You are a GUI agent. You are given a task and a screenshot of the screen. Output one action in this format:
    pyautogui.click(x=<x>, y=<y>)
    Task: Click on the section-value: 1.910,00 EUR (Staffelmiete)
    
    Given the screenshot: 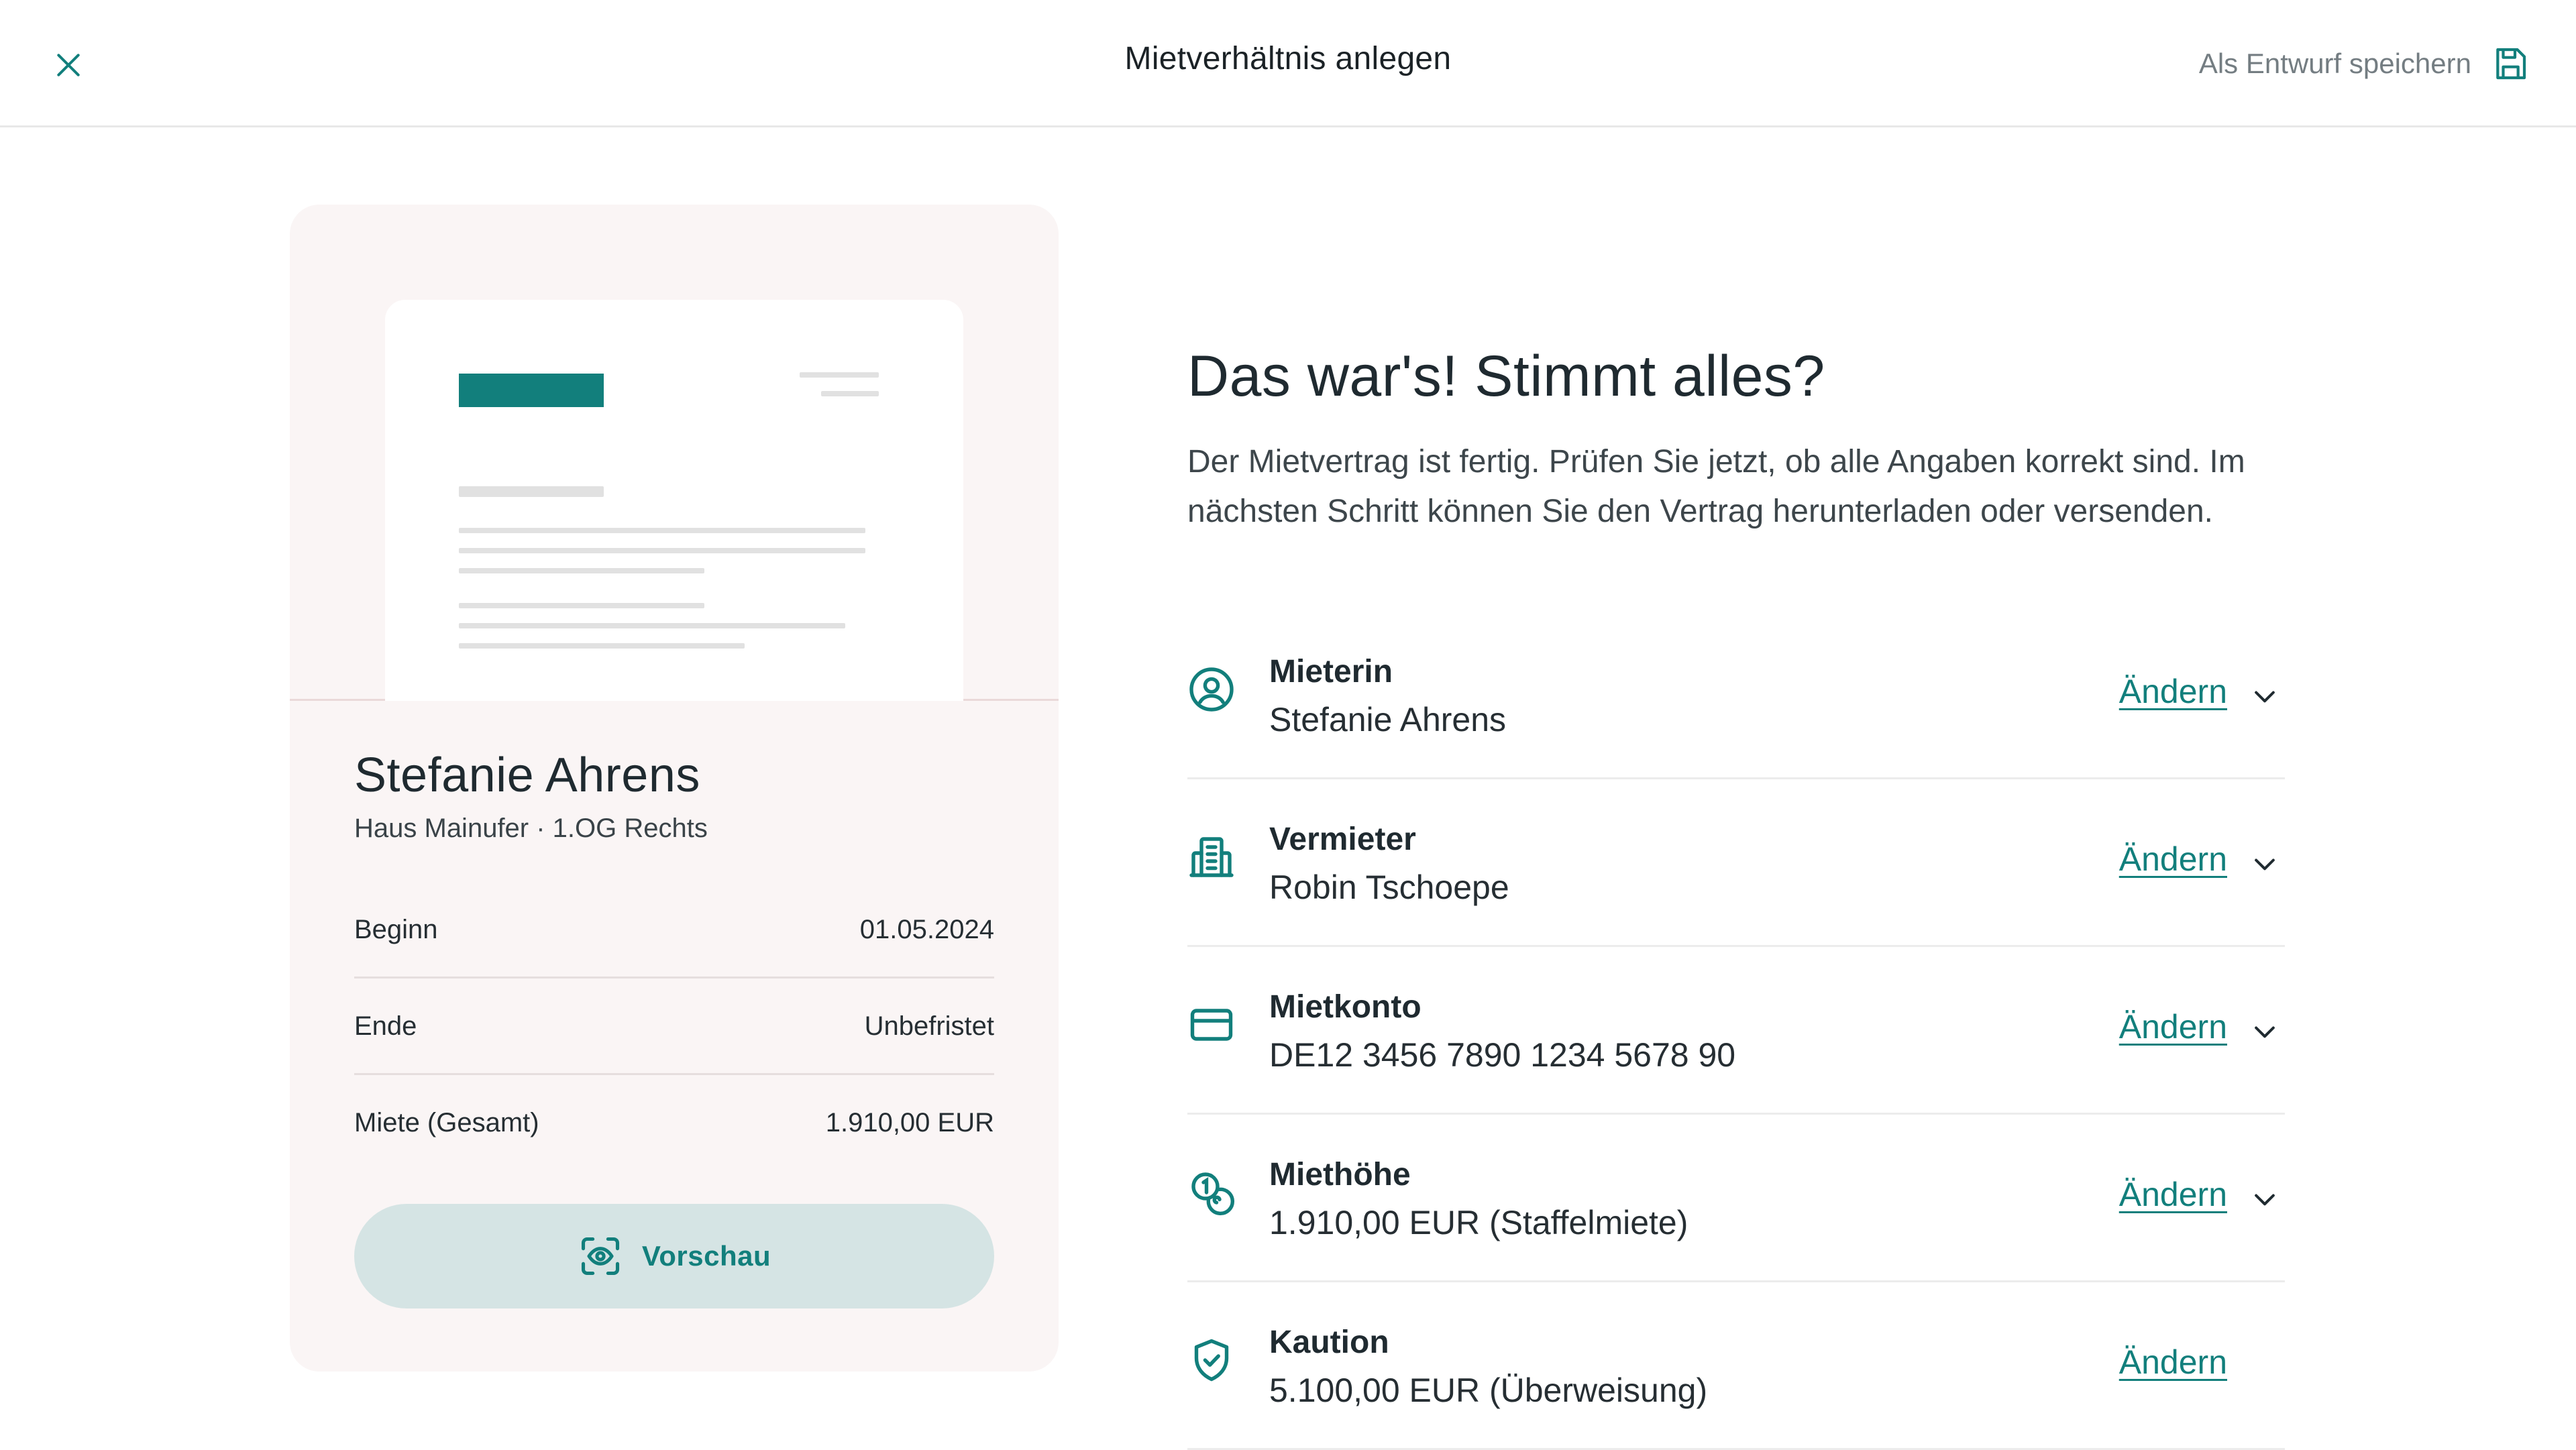 What is the action you would take?
    pyautogui.click(x=1478, y=1222)
    